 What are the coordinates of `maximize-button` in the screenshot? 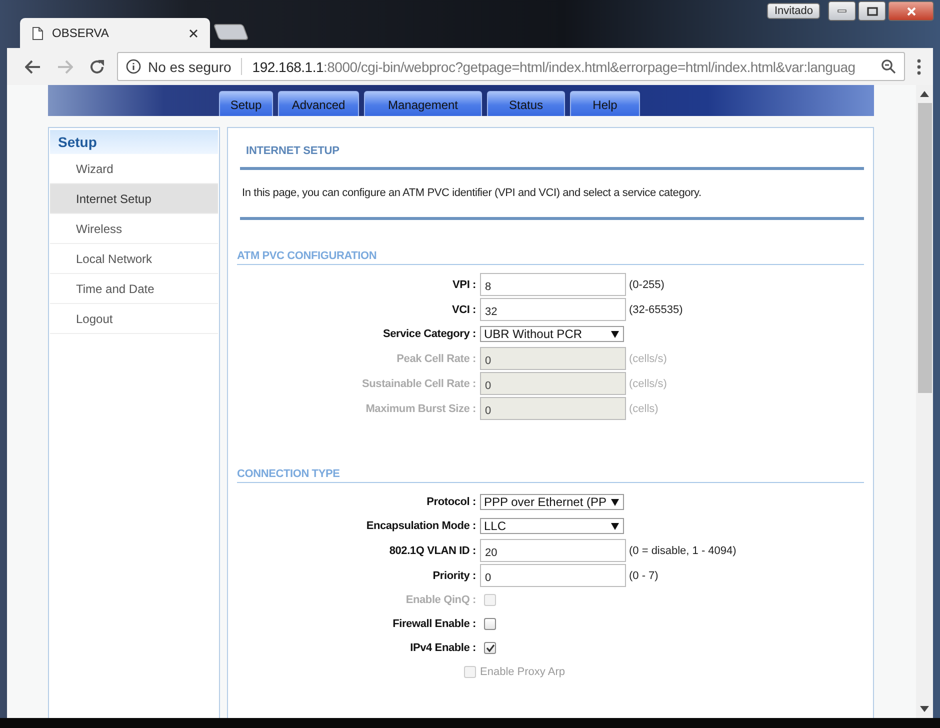 It's located at (872, 11).